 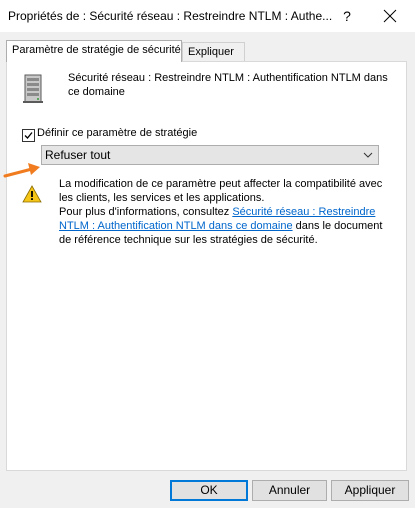 I want to click on dropdown-selected-value: Refuser tout, so click(x=78, y=155).